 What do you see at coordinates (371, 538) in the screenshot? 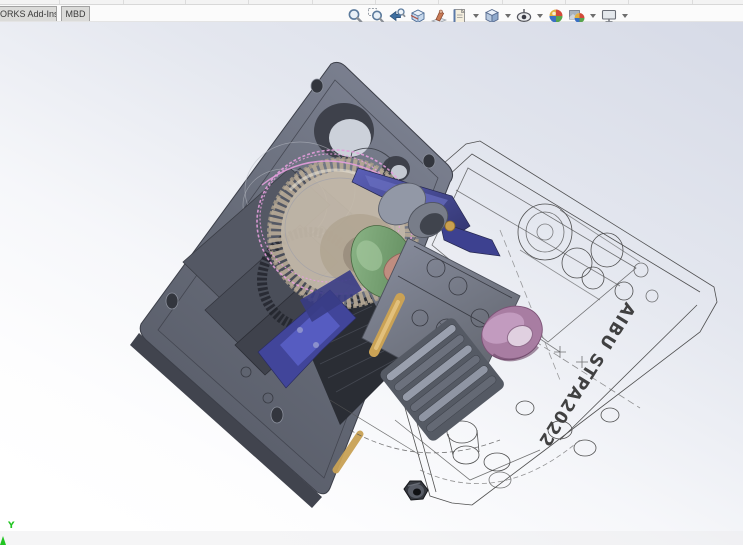
I see `floor-shade` at bounding box center [371, 538].